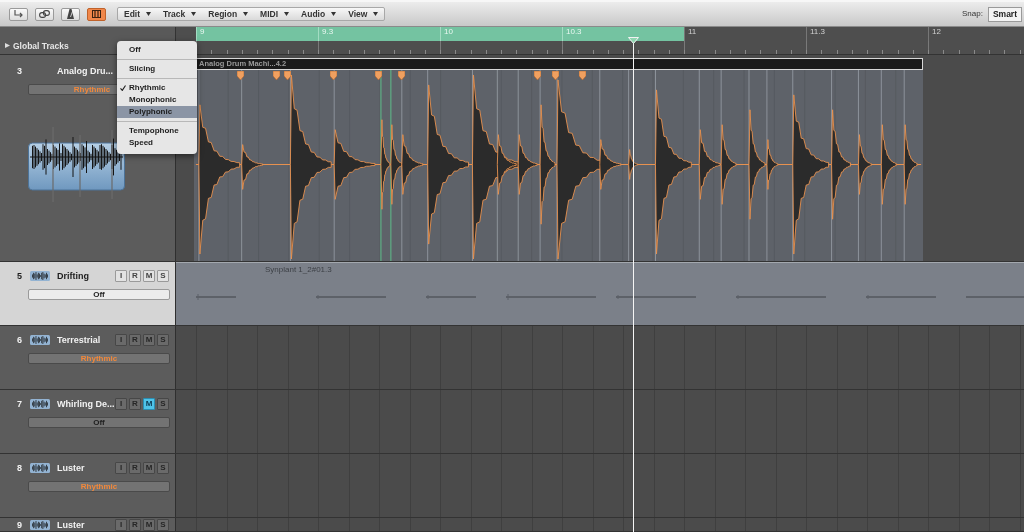  Describe the element at coordinates (157, 112) in the screenshot. I see `menu-item: Polyphonic` at that location.